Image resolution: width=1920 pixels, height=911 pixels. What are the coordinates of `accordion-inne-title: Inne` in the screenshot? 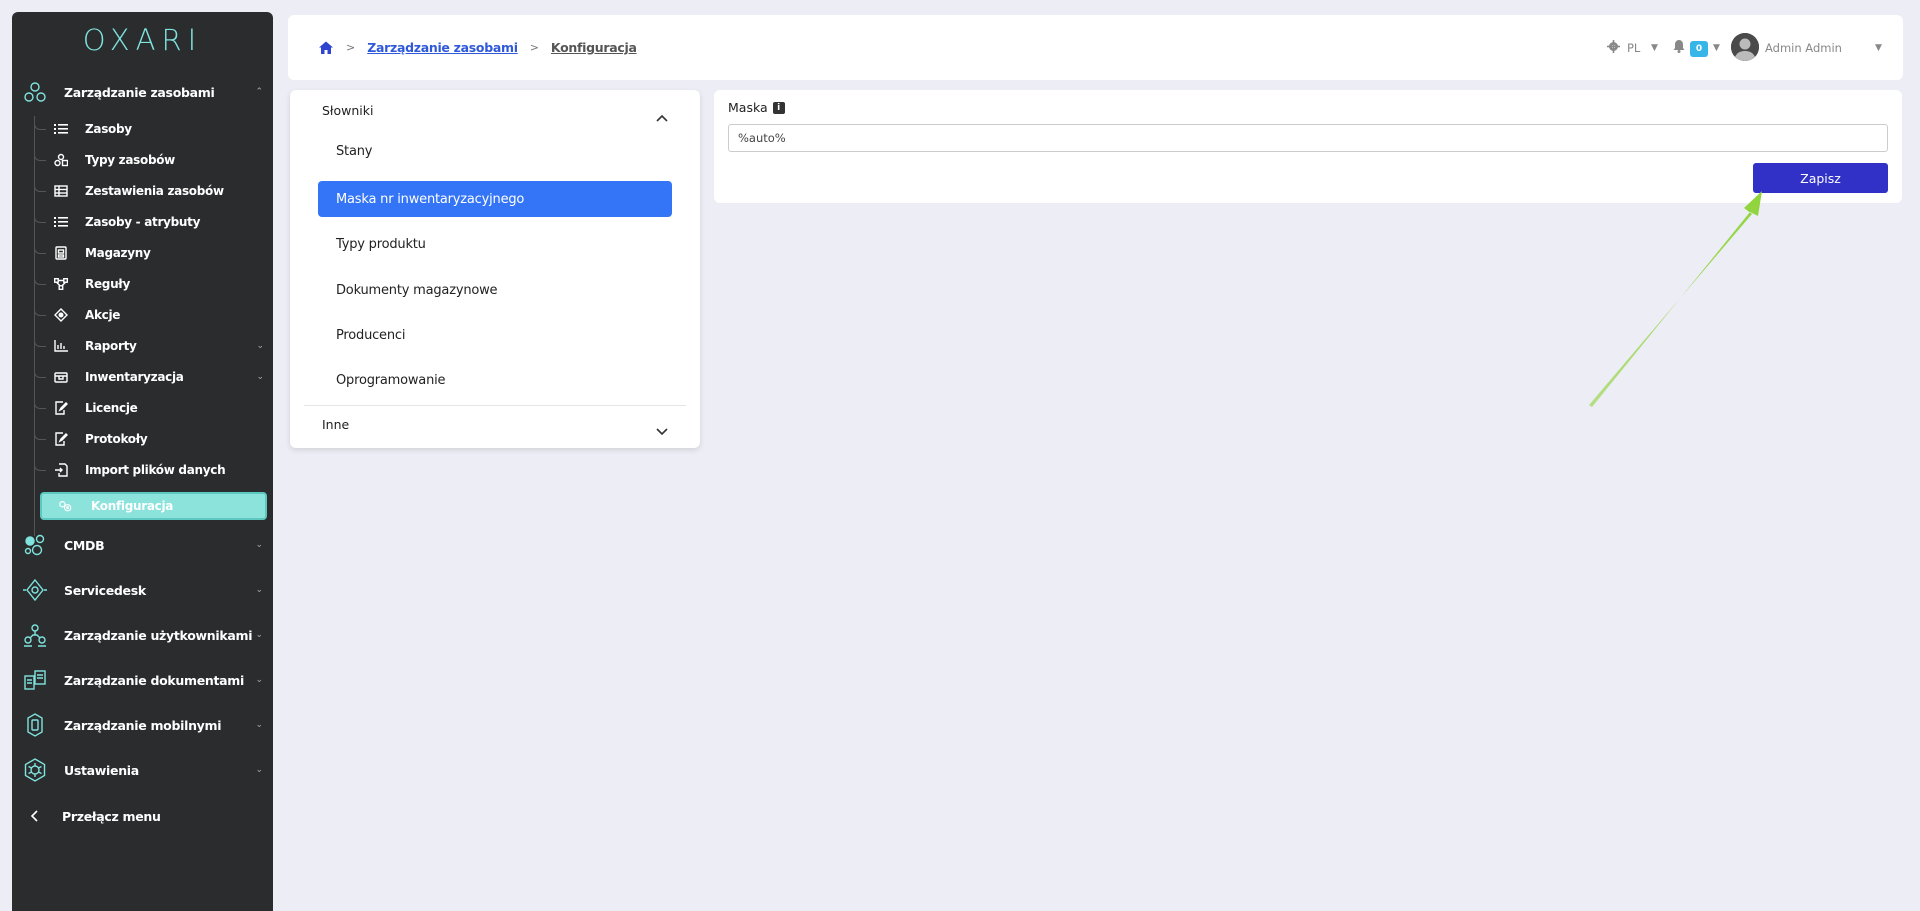 It's located at (335, 424).